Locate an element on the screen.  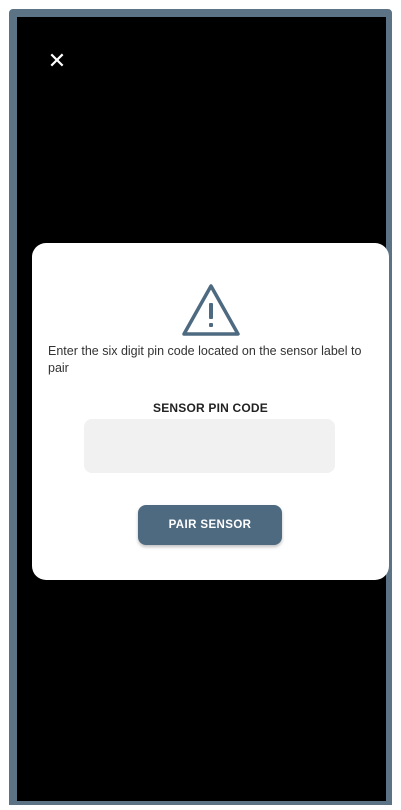
pin-code-input is located at coordinates (209, 446).